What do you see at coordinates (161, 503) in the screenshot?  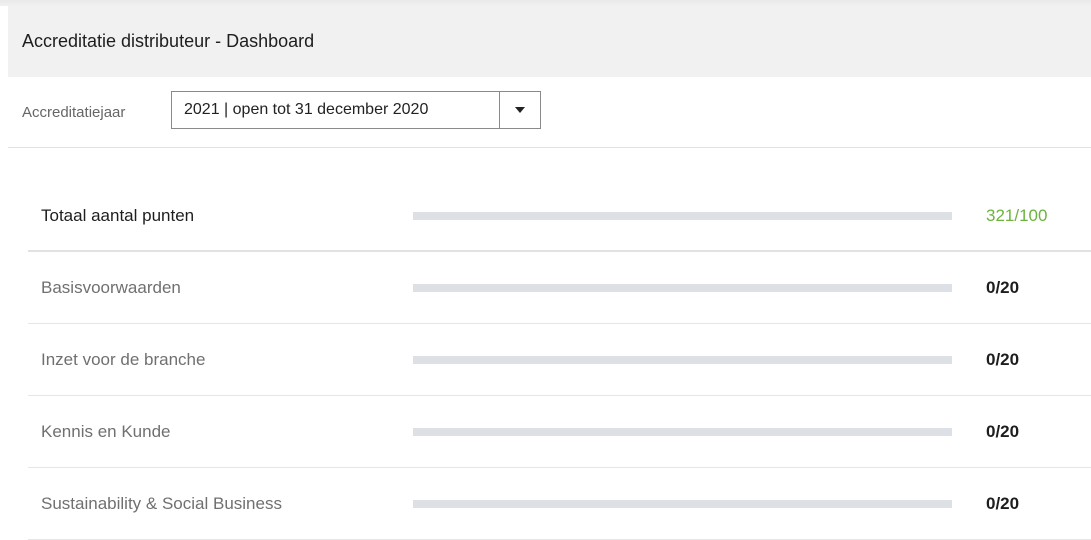 I see `row-label: Sustainability & Social Business` at bounding box center [161, 503].